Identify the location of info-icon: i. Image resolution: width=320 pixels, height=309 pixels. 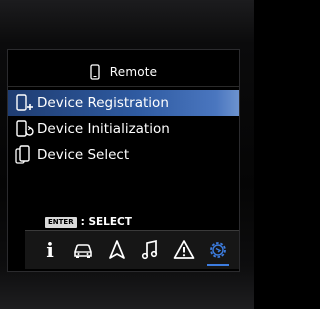
(50, 250).